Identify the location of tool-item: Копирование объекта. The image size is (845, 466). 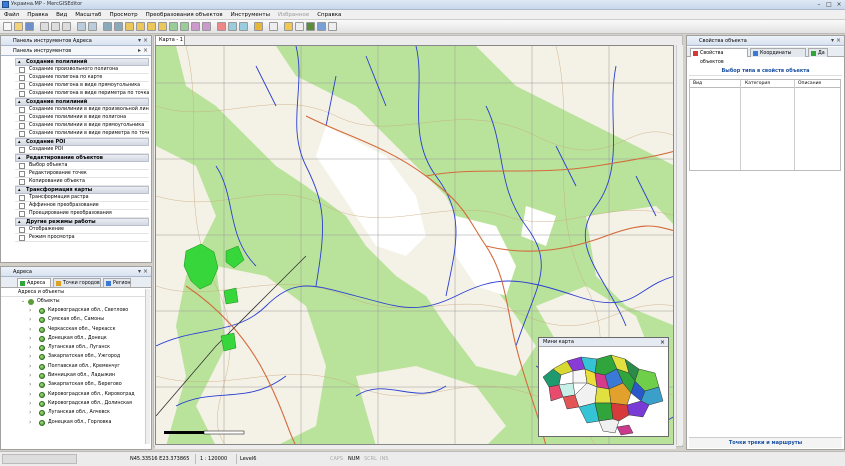
(82, 182).